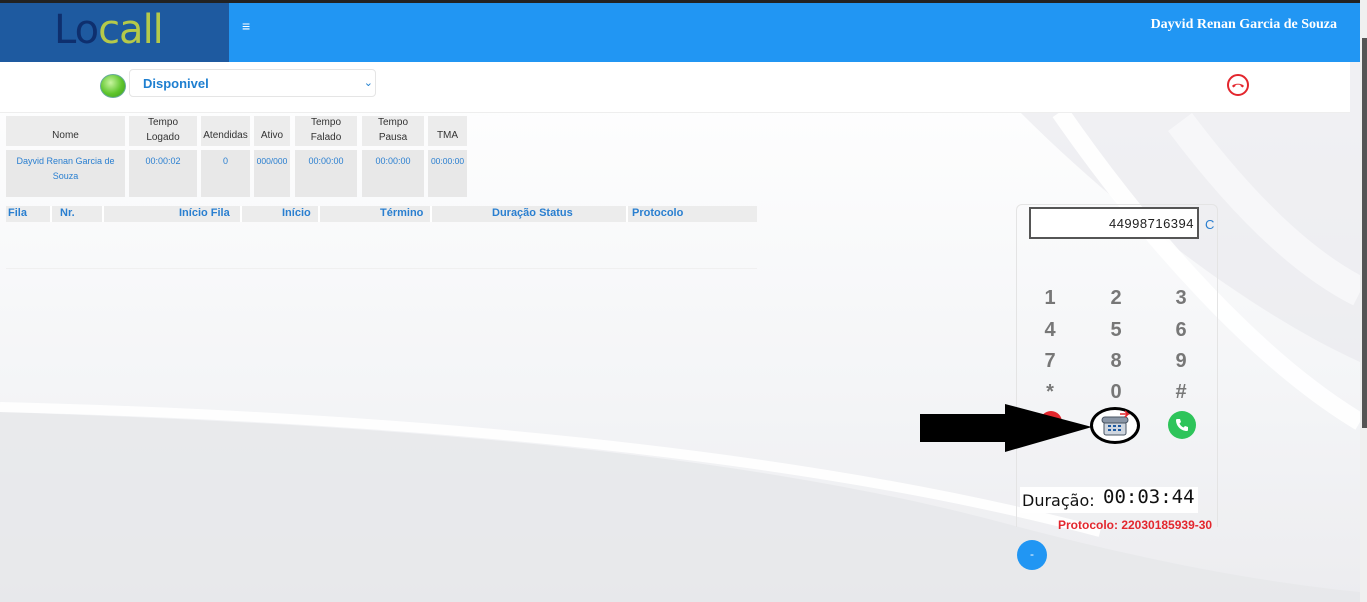 The height and width of the screenshot is (602, 1367). Describe the element at coordinates (65, 135) in the screenshot. I see `stats-header-text: Nome` at that location.